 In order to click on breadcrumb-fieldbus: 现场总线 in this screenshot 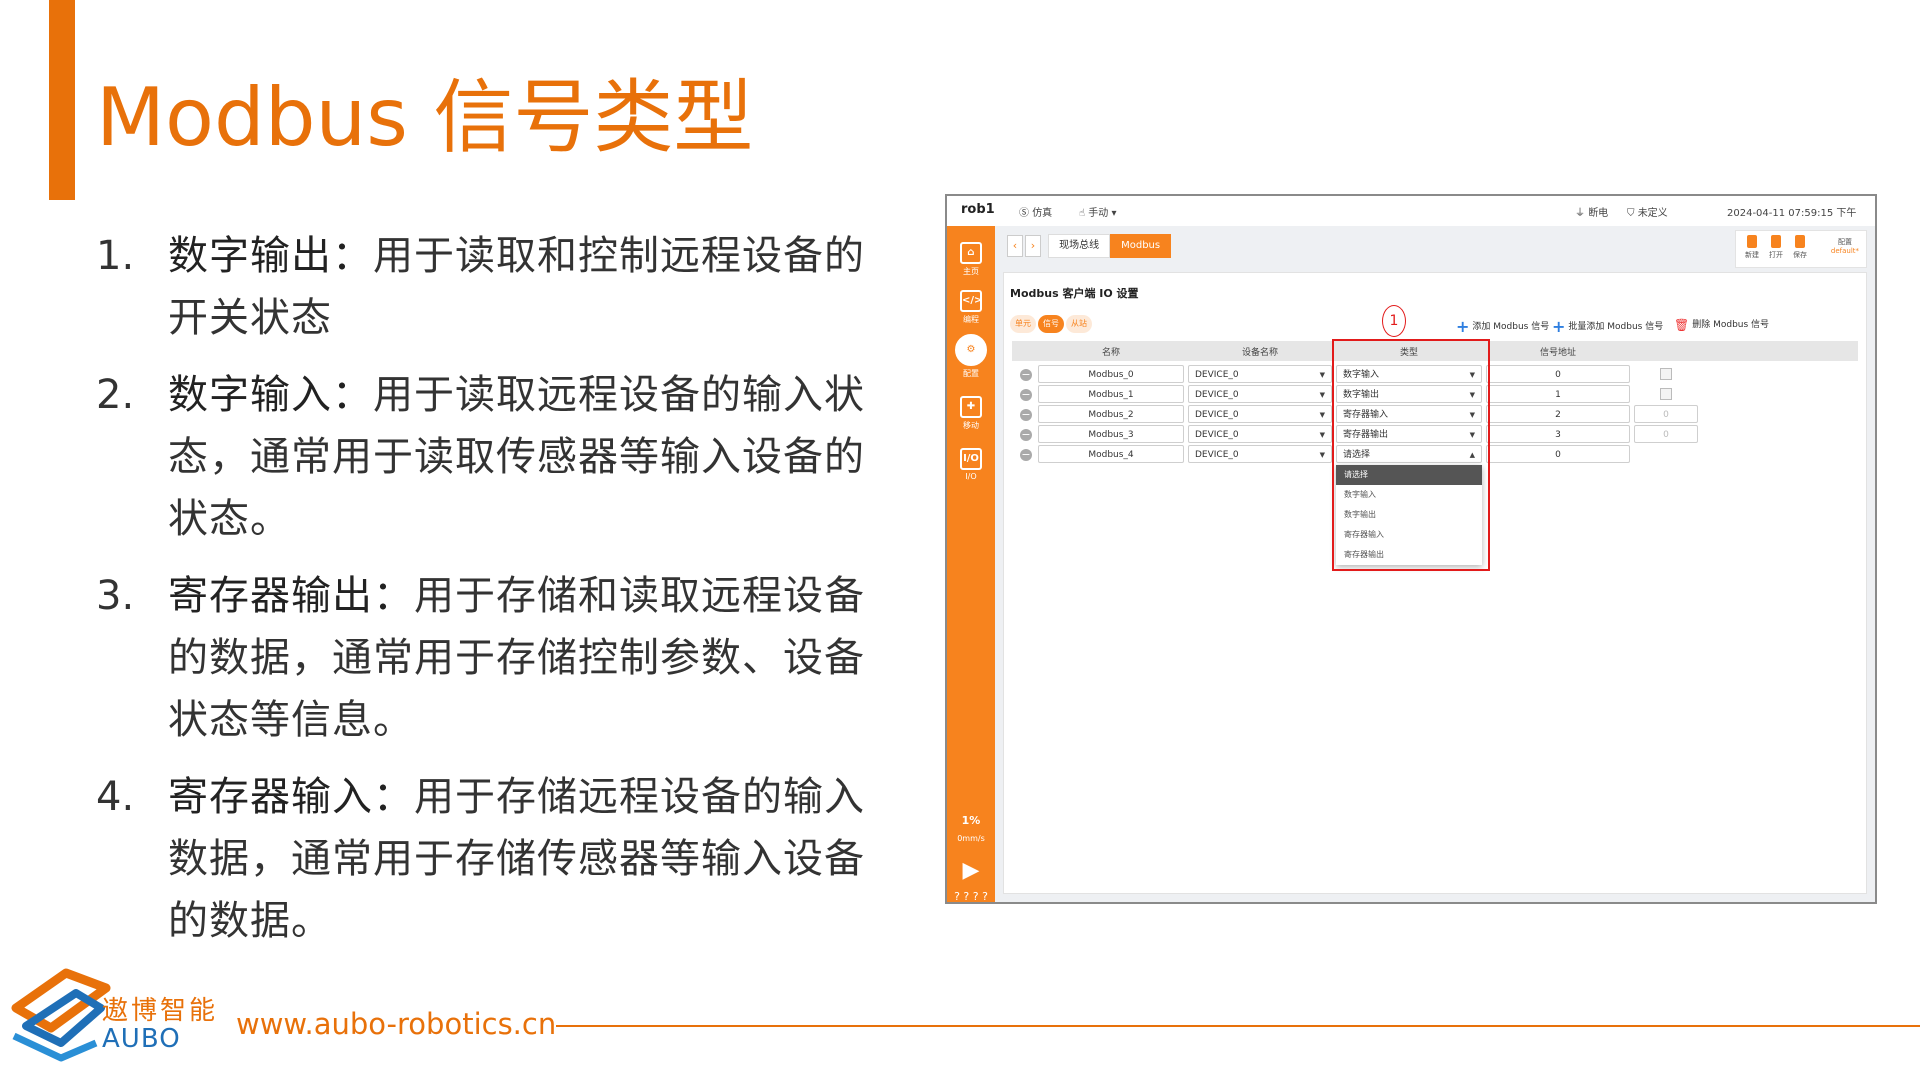, I will do `click(1079, 246)`.